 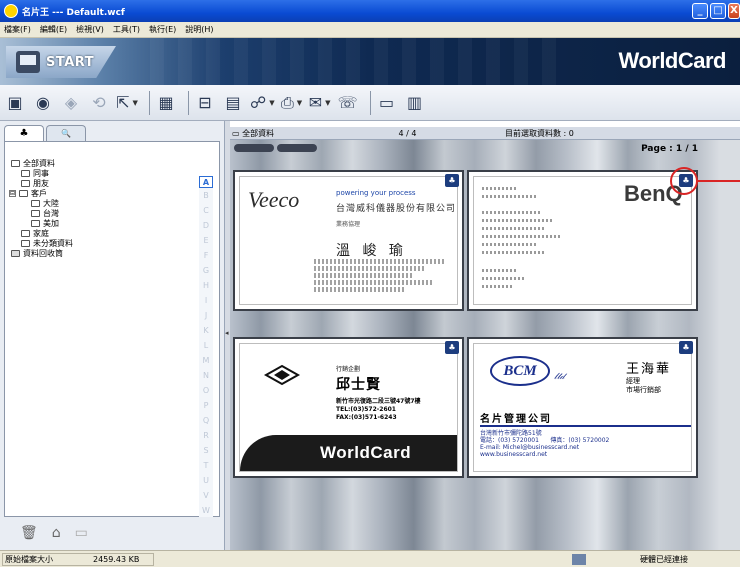 I want to click on sync-icon: ☍ ▼, so click(x=262, y=103).